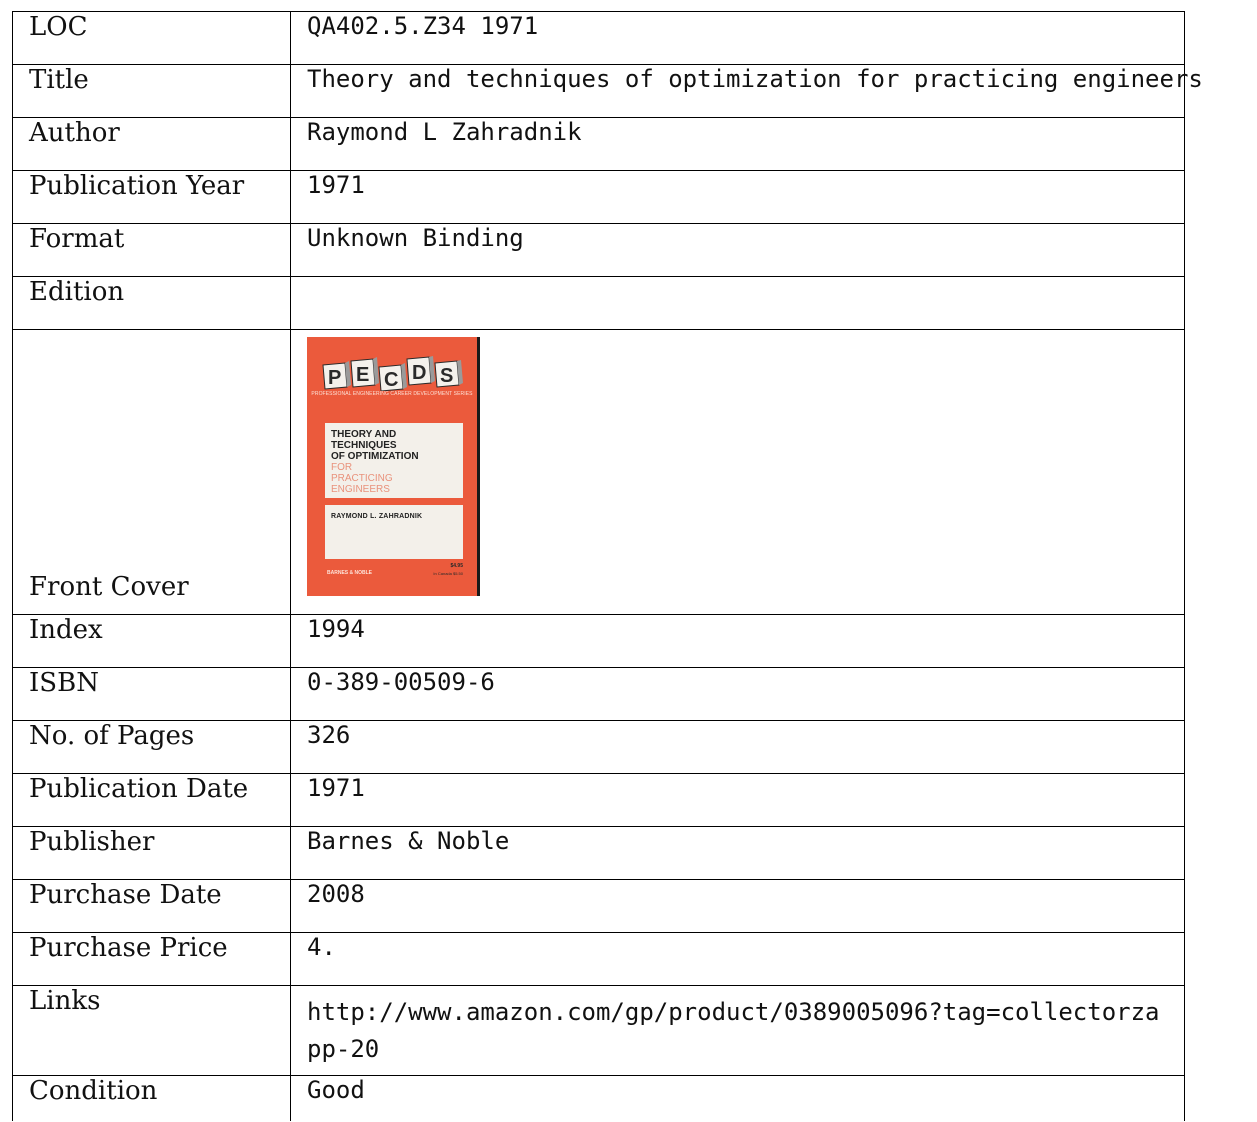 The height and width of the screenshot is (1122, 1257). What do you see at coordinates (151, 250) in the screenshot?
I see `field-label: Format` at bounding box center [151, 250].